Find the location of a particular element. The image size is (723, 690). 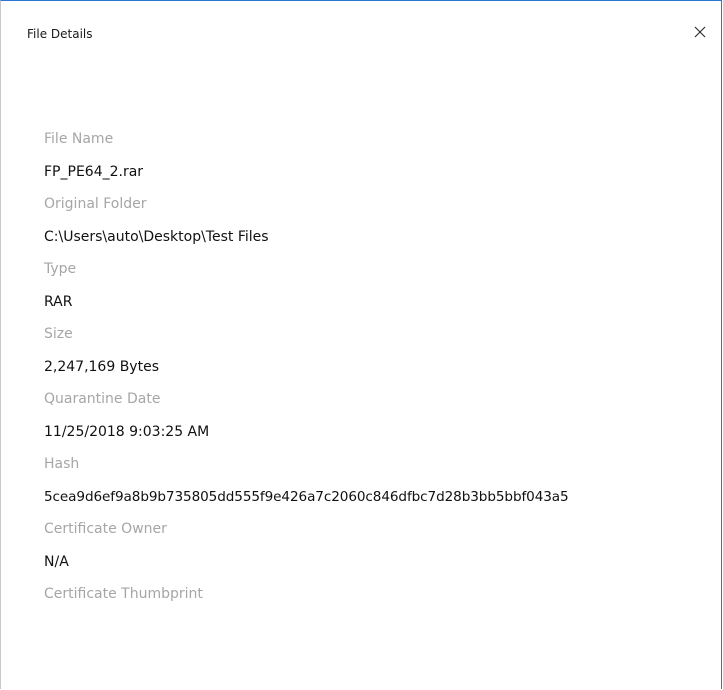

hash-label: Hash is located at coordinates (62, 464).